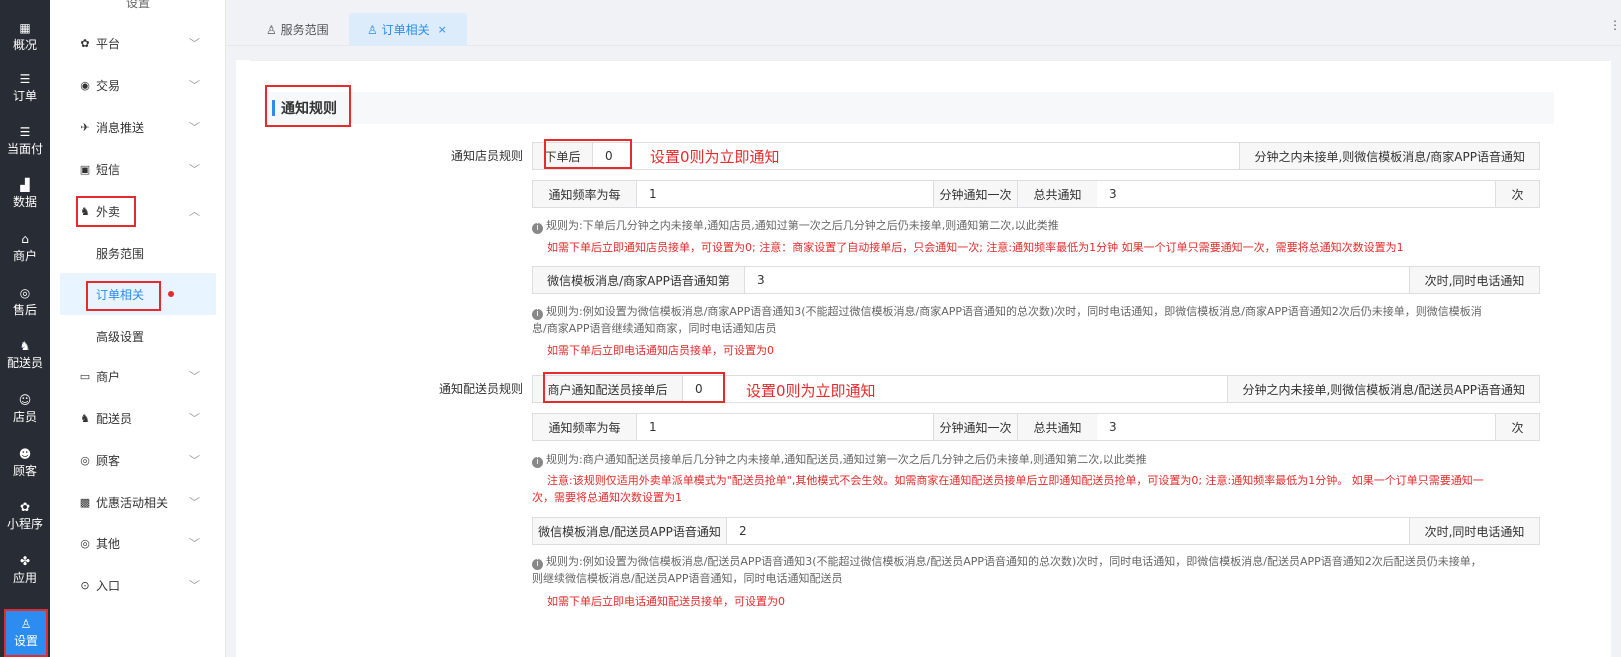  What do you see at coordinates (138, 85) in the screenshot?
I see `submenu-item-trade: ◉ 交易 ﹀` at bounding box center [138, 85].